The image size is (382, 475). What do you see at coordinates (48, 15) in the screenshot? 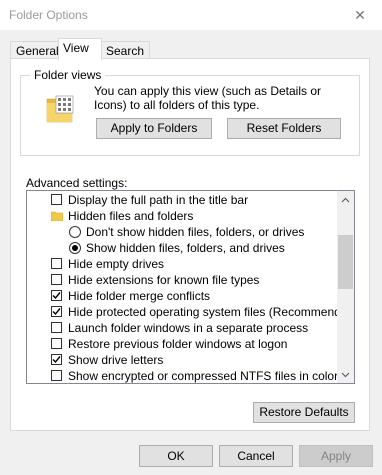
I see `window-title: Folder Options` at bounding box center [48, 15].